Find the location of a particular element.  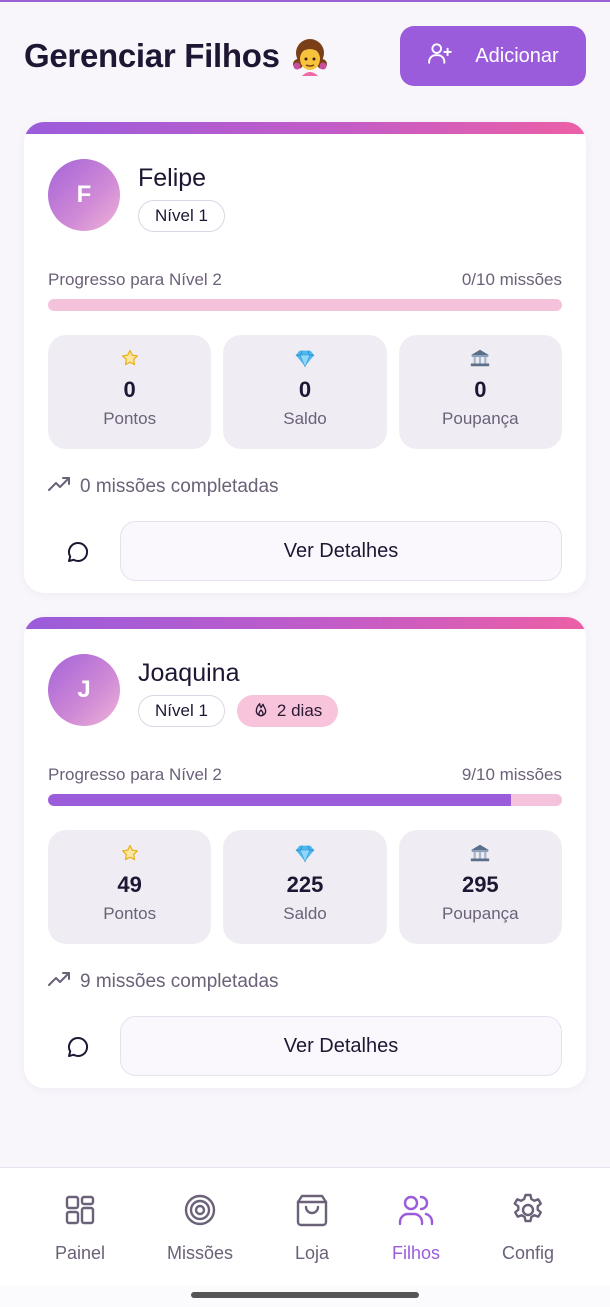

stat-points: 49 Pontos is located at coordinates (130, 887).